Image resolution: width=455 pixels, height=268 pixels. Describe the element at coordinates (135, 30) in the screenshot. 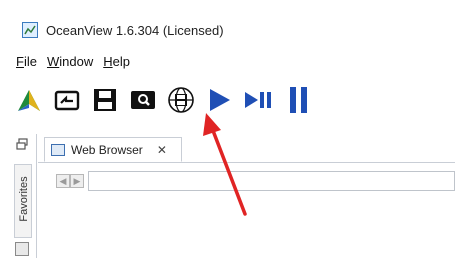

I see `window-title: OceanView 1.6.304 (Licensed)` at that location.